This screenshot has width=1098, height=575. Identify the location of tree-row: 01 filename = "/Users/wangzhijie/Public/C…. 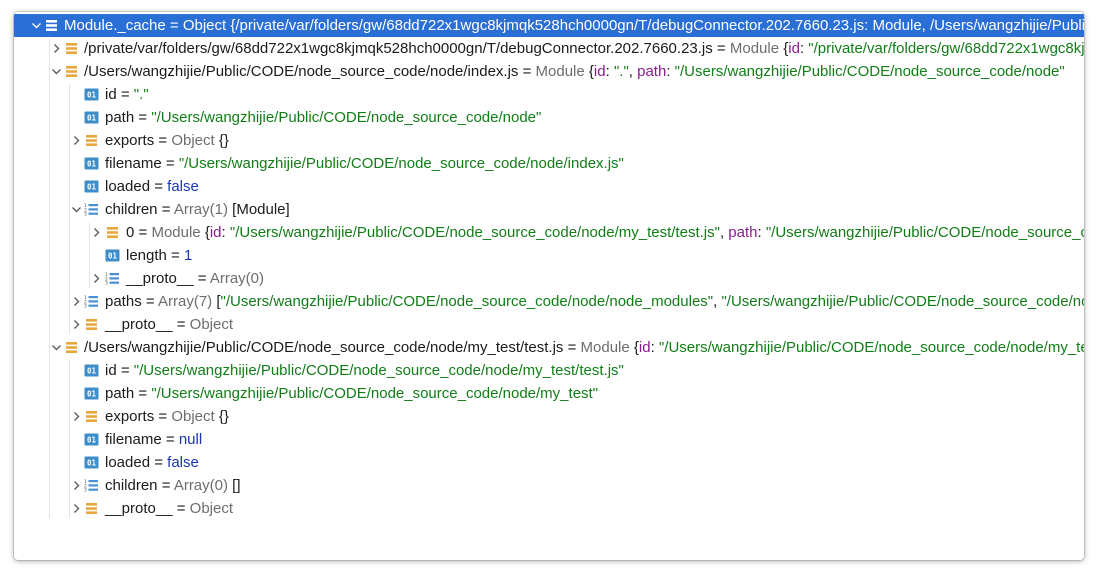
(549, 163).